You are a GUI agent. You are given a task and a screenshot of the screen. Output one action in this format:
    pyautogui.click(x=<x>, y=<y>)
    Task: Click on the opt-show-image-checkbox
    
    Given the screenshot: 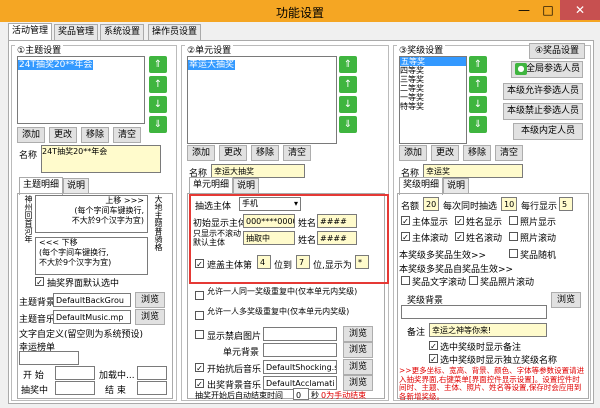 What is the action you would take?
    pyautogui.click(x=199, y=334)
    